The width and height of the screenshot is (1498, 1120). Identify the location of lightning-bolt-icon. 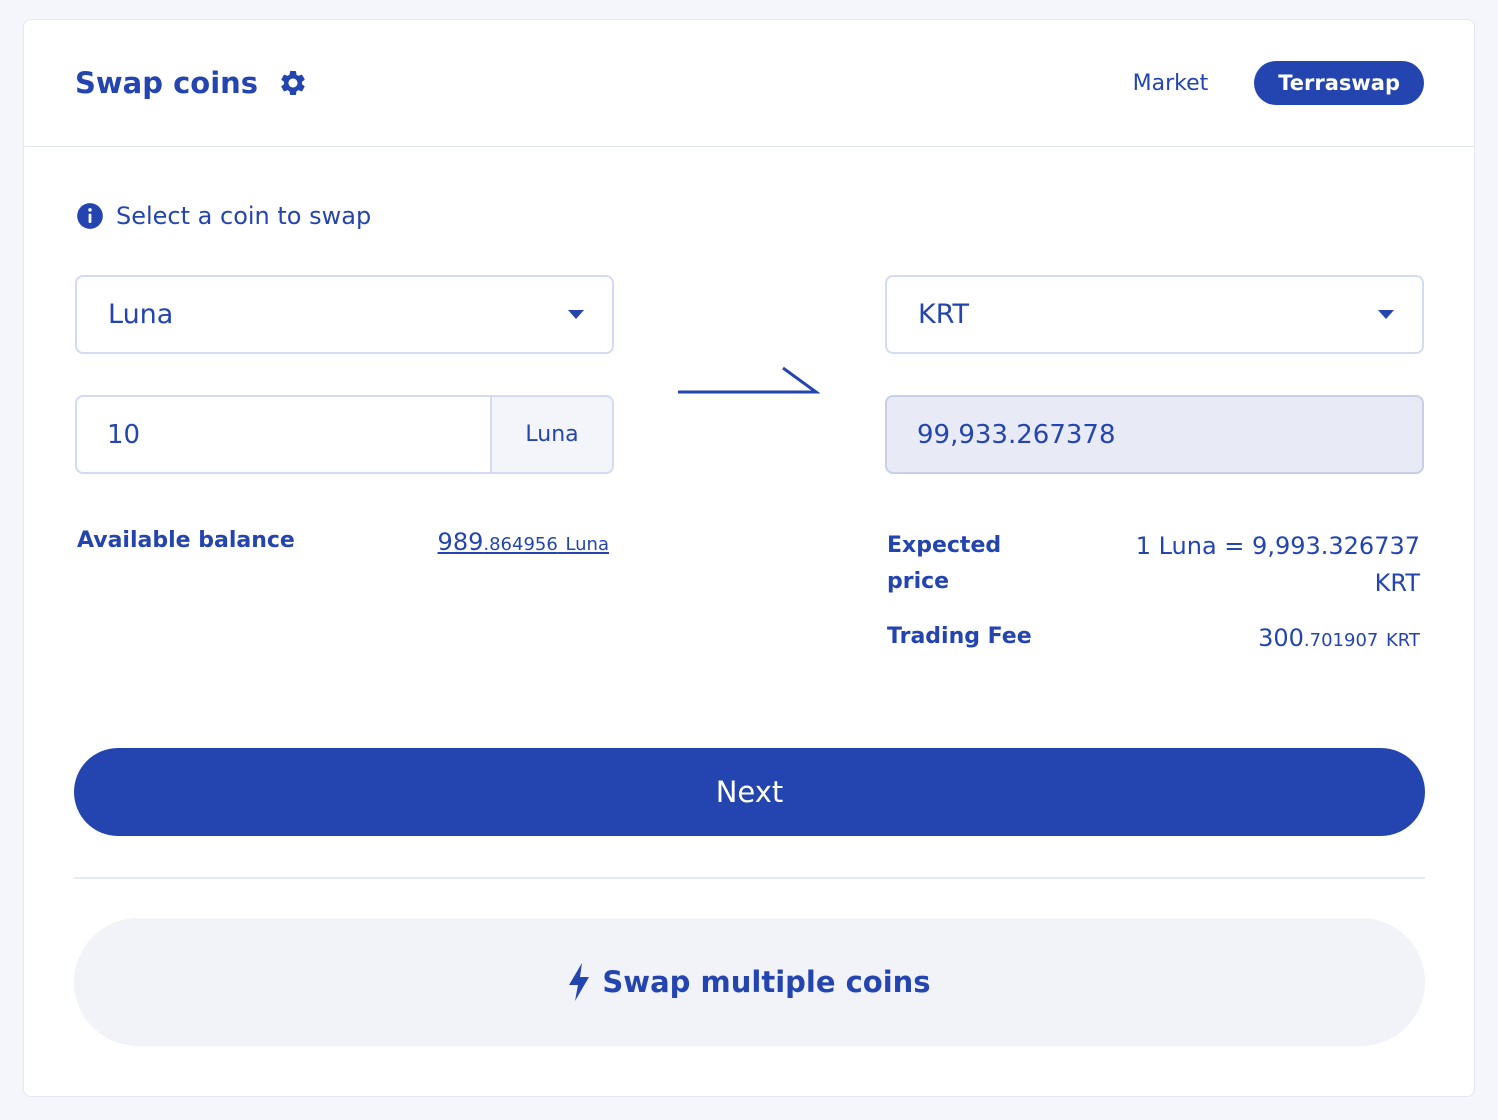
(579, 982).